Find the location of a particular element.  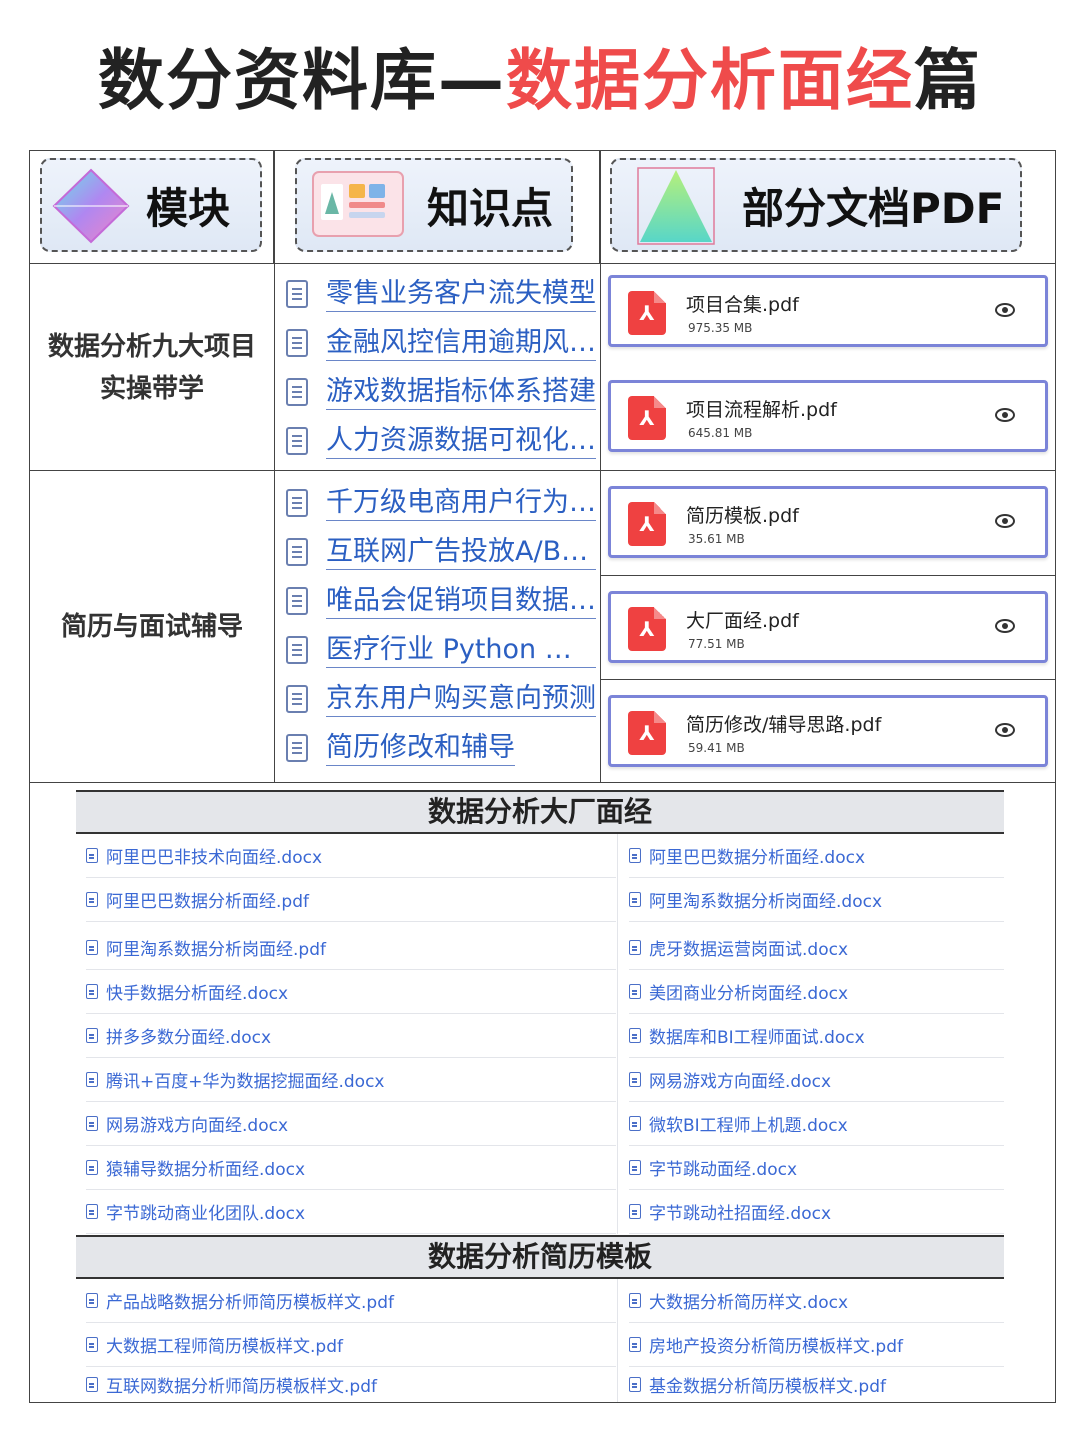

header-label-module: 模块 is located at coordinates (188, 208).